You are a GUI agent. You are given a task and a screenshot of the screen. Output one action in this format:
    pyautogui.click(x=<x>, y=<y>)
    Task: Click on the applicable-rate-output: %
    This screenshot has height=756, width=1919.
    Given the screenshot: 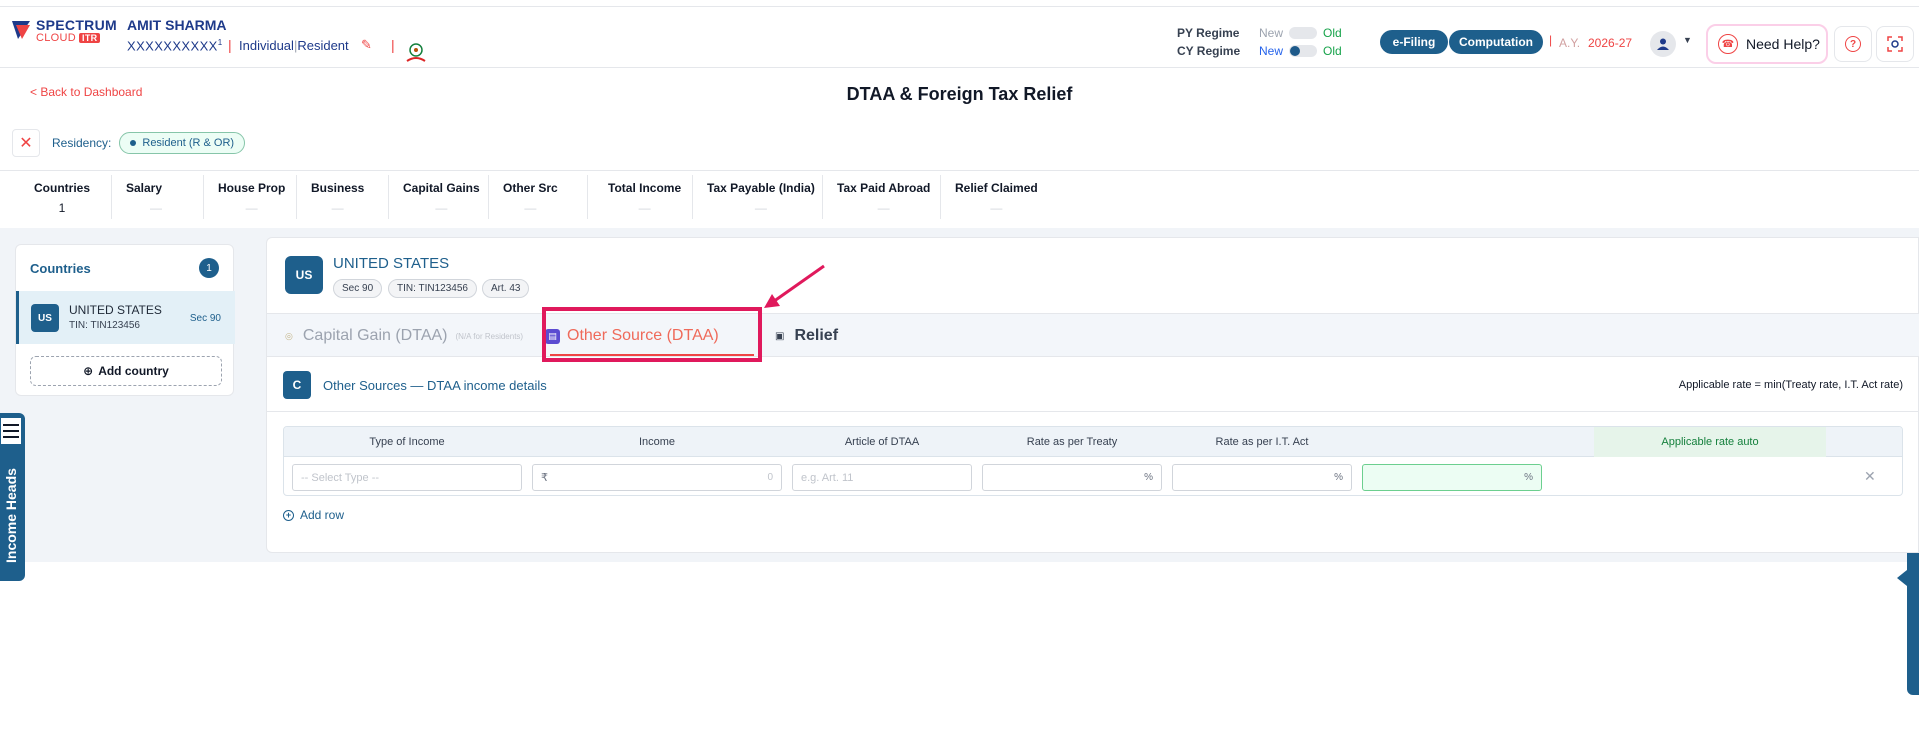 What is the action you would take?
    pyautogui.click(x=1452, y=477)
    